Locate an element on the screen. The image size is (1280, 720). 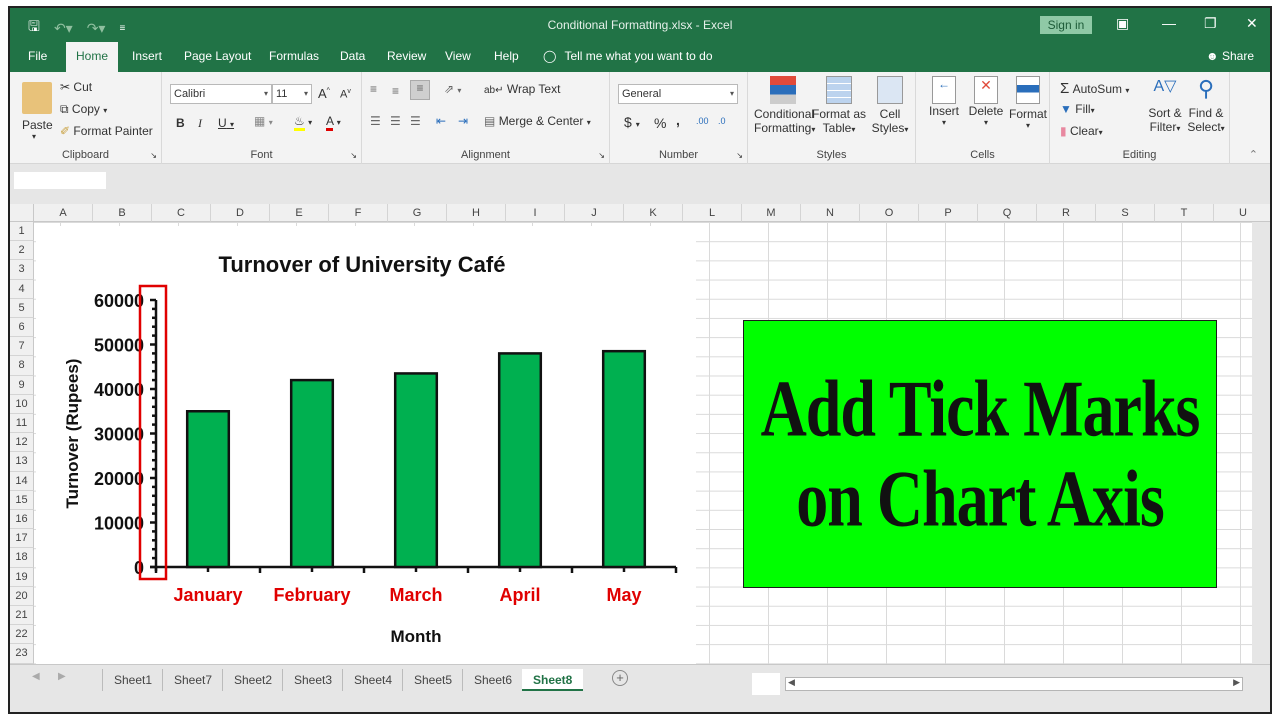
minimize-icon: — is located at coordinates (1169, 23).